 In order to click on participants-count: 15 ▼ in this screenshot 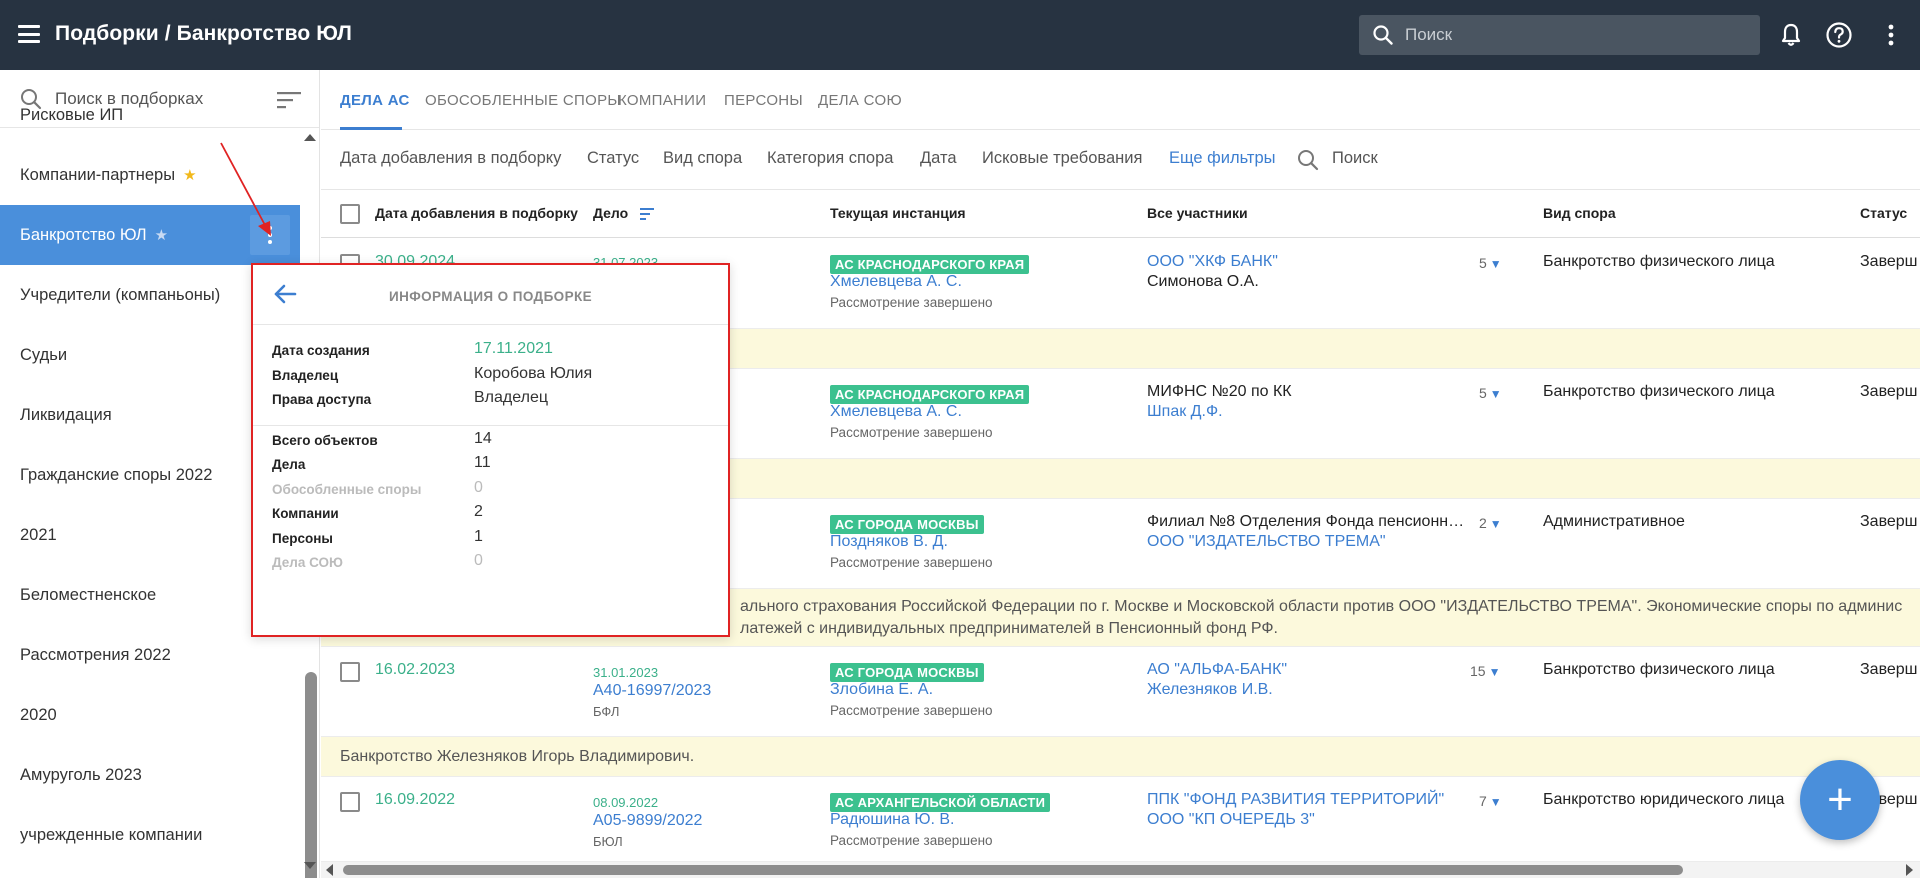, I will do `click(1485, 672)`.